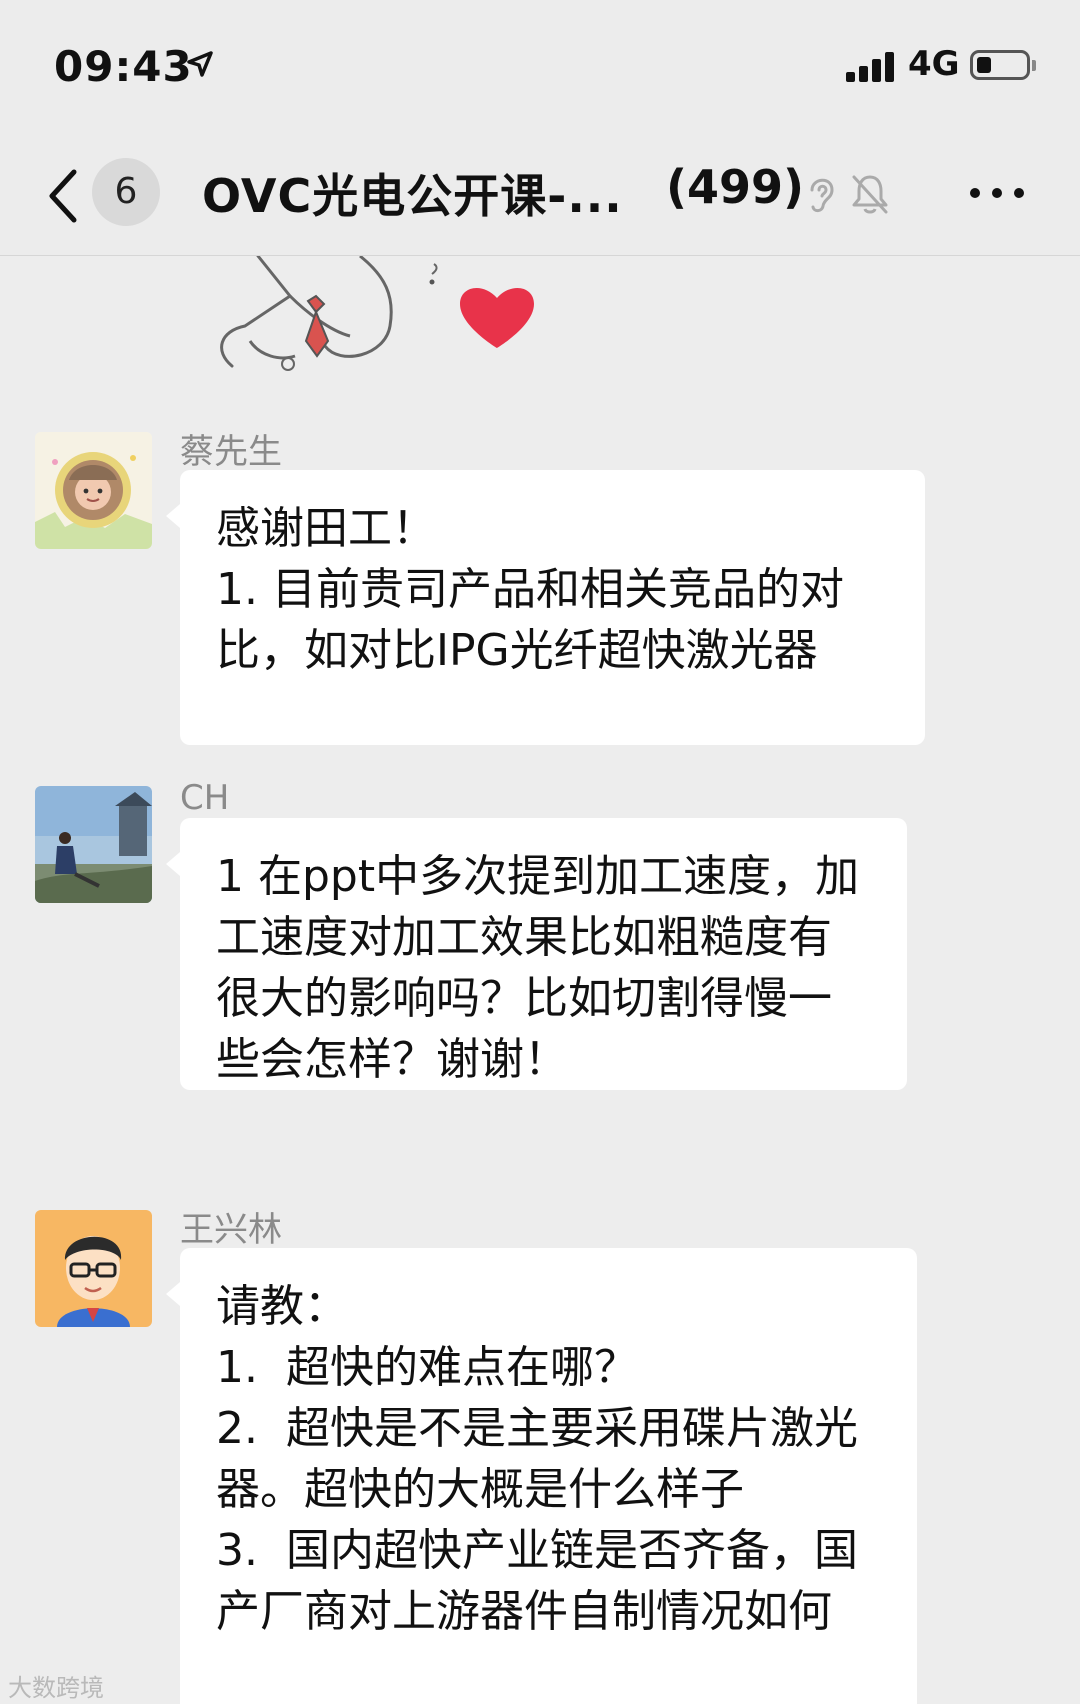 Image resolution: width=1080 pixels, height=1704 pixels. I want to click on avatar-wang, so click(93, 1268).